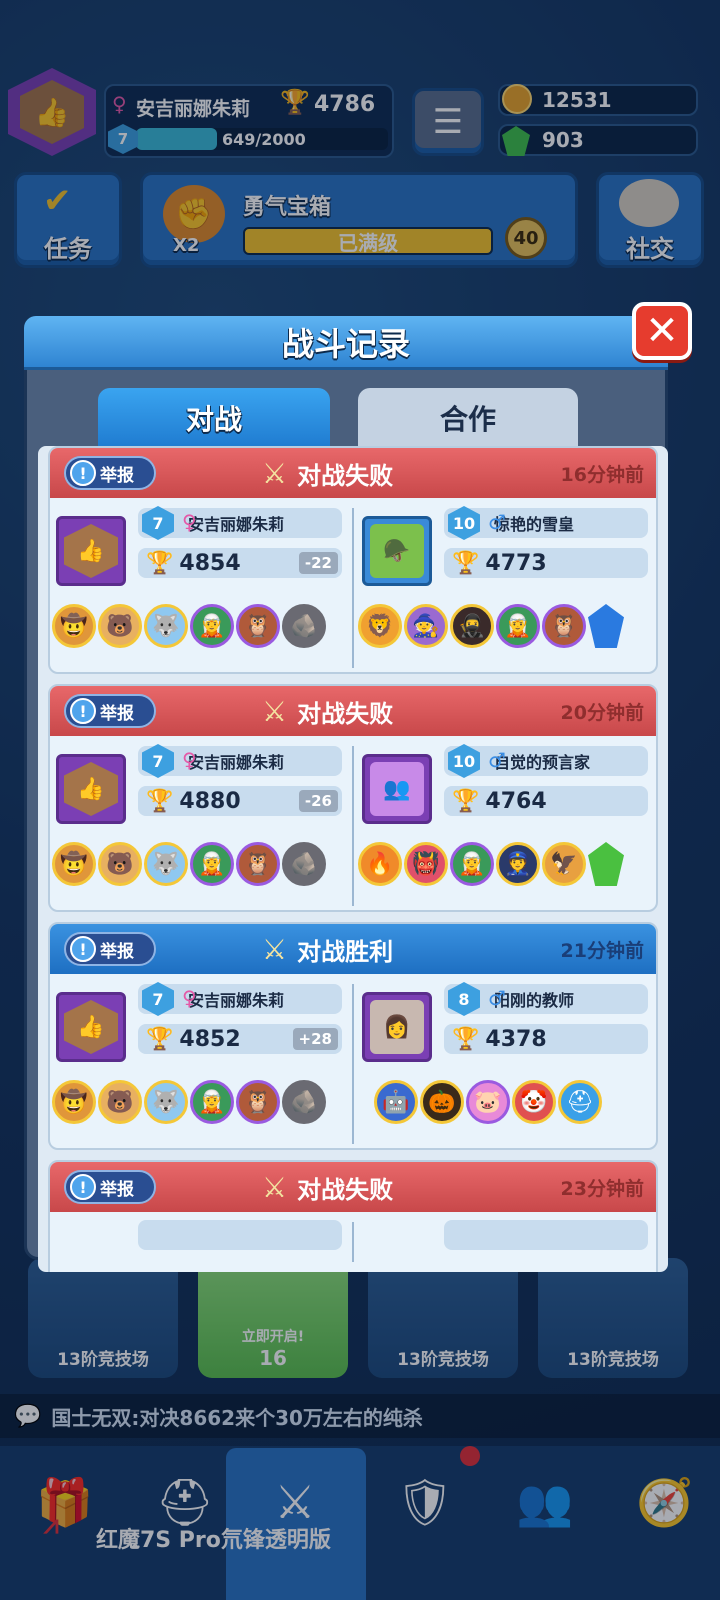 This screenshot has height=1600, width=720. I want to click on opponent-player: 👥 自觉的预言家 10 ♂ 🏆 4764 🔥 👹 🧝 👮 🦅, so click(504, 824).